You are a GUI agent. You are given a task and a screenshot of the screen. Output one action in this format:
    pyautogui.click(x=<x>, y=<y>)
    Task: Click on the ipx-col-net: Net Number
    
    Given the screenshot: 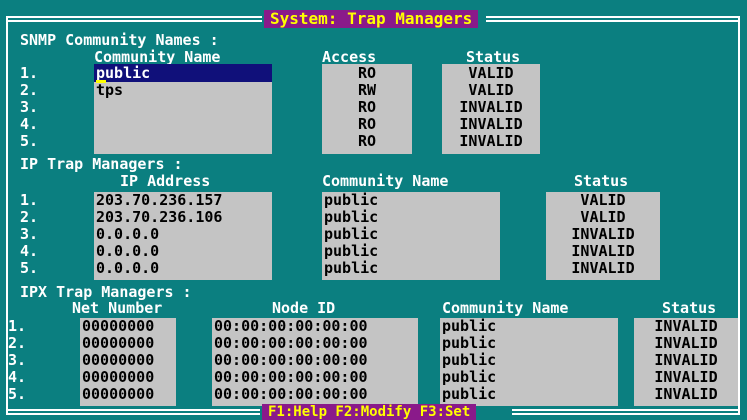 What is the action you would take?
    pyautogui.click(x=117, y=308)
    